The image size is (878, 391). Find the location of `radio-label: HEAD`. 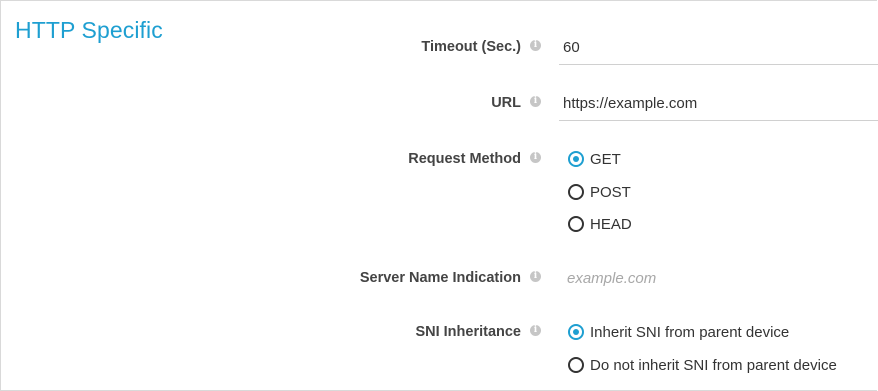

radio-label: HEAD is located at coordinates (611, 224).